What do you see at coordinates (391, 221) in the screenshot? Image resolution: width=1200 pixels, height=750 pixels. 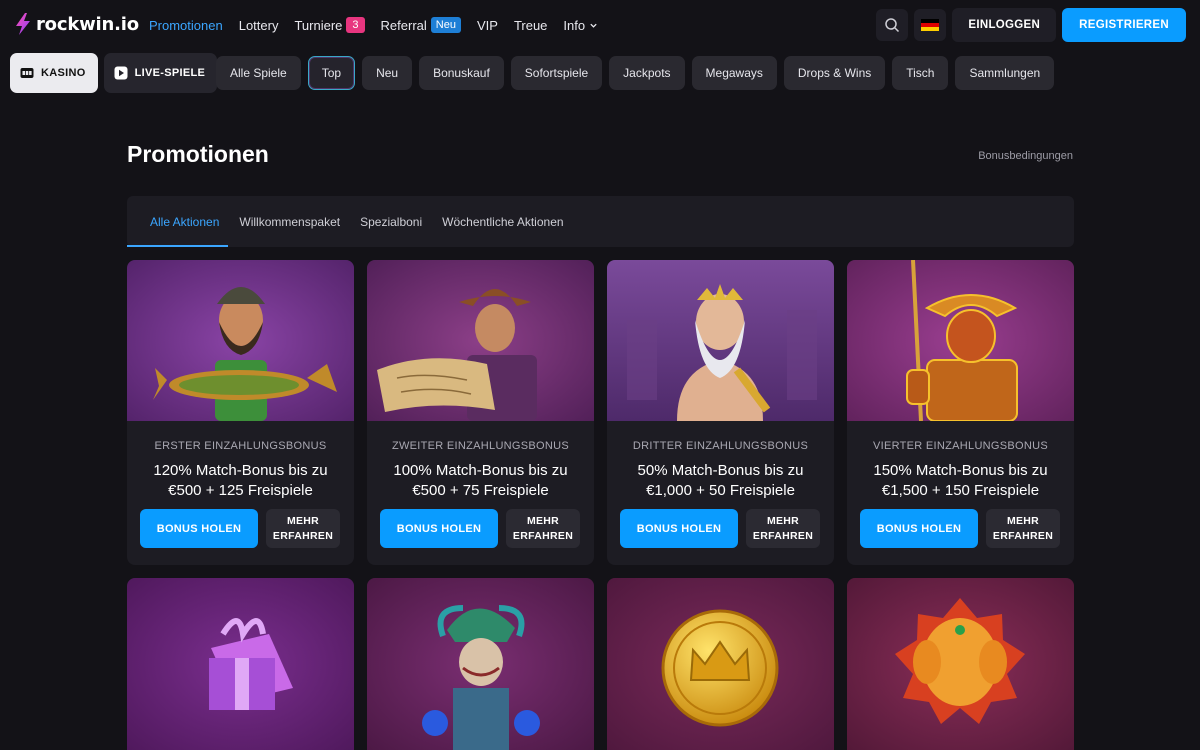 I see `tab-spezialboni: Spezialboni` at bounding box center [391, 221].